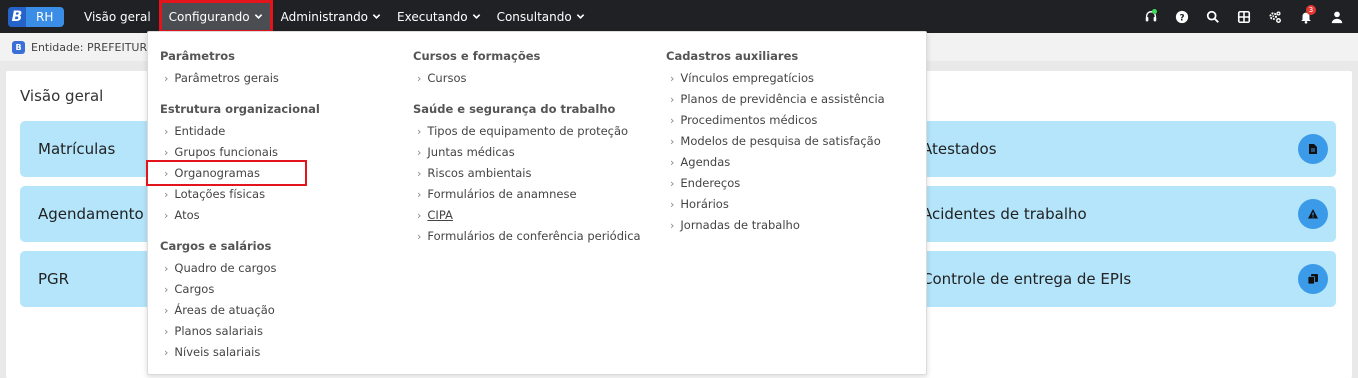  I want to click on menu-item-horarios: › Horários, so click(699, 204).